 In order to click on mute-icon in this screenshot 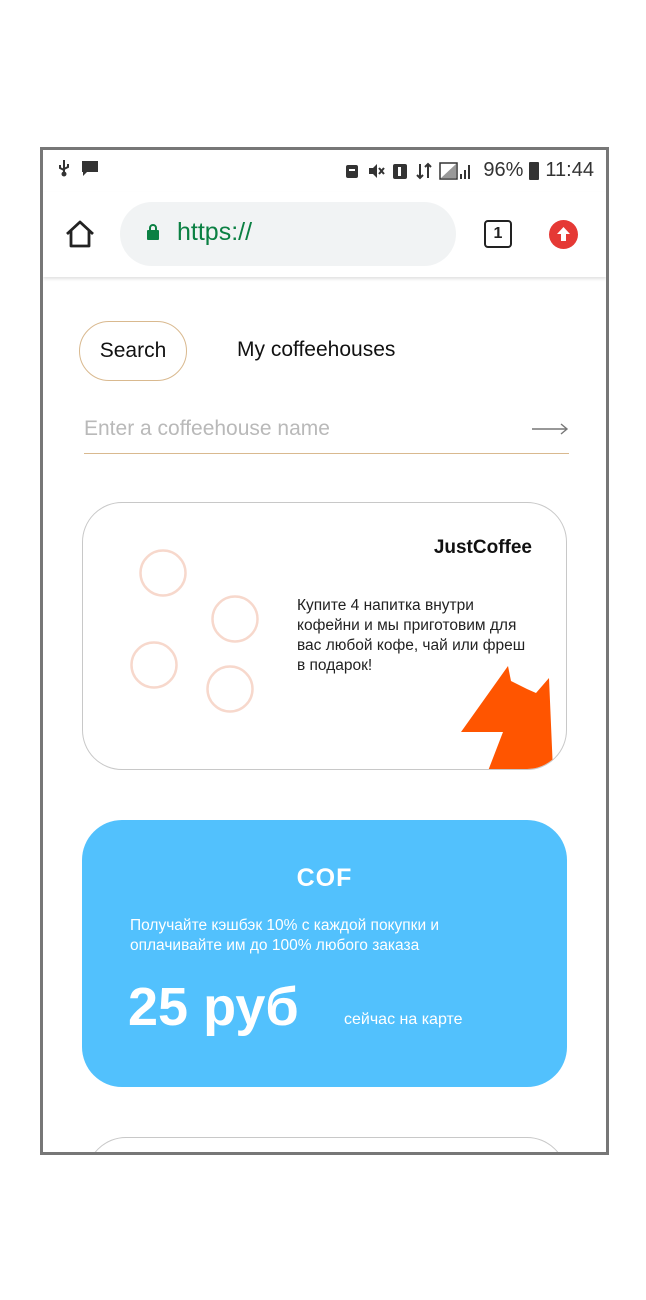, I will do `click(376, 171)`.